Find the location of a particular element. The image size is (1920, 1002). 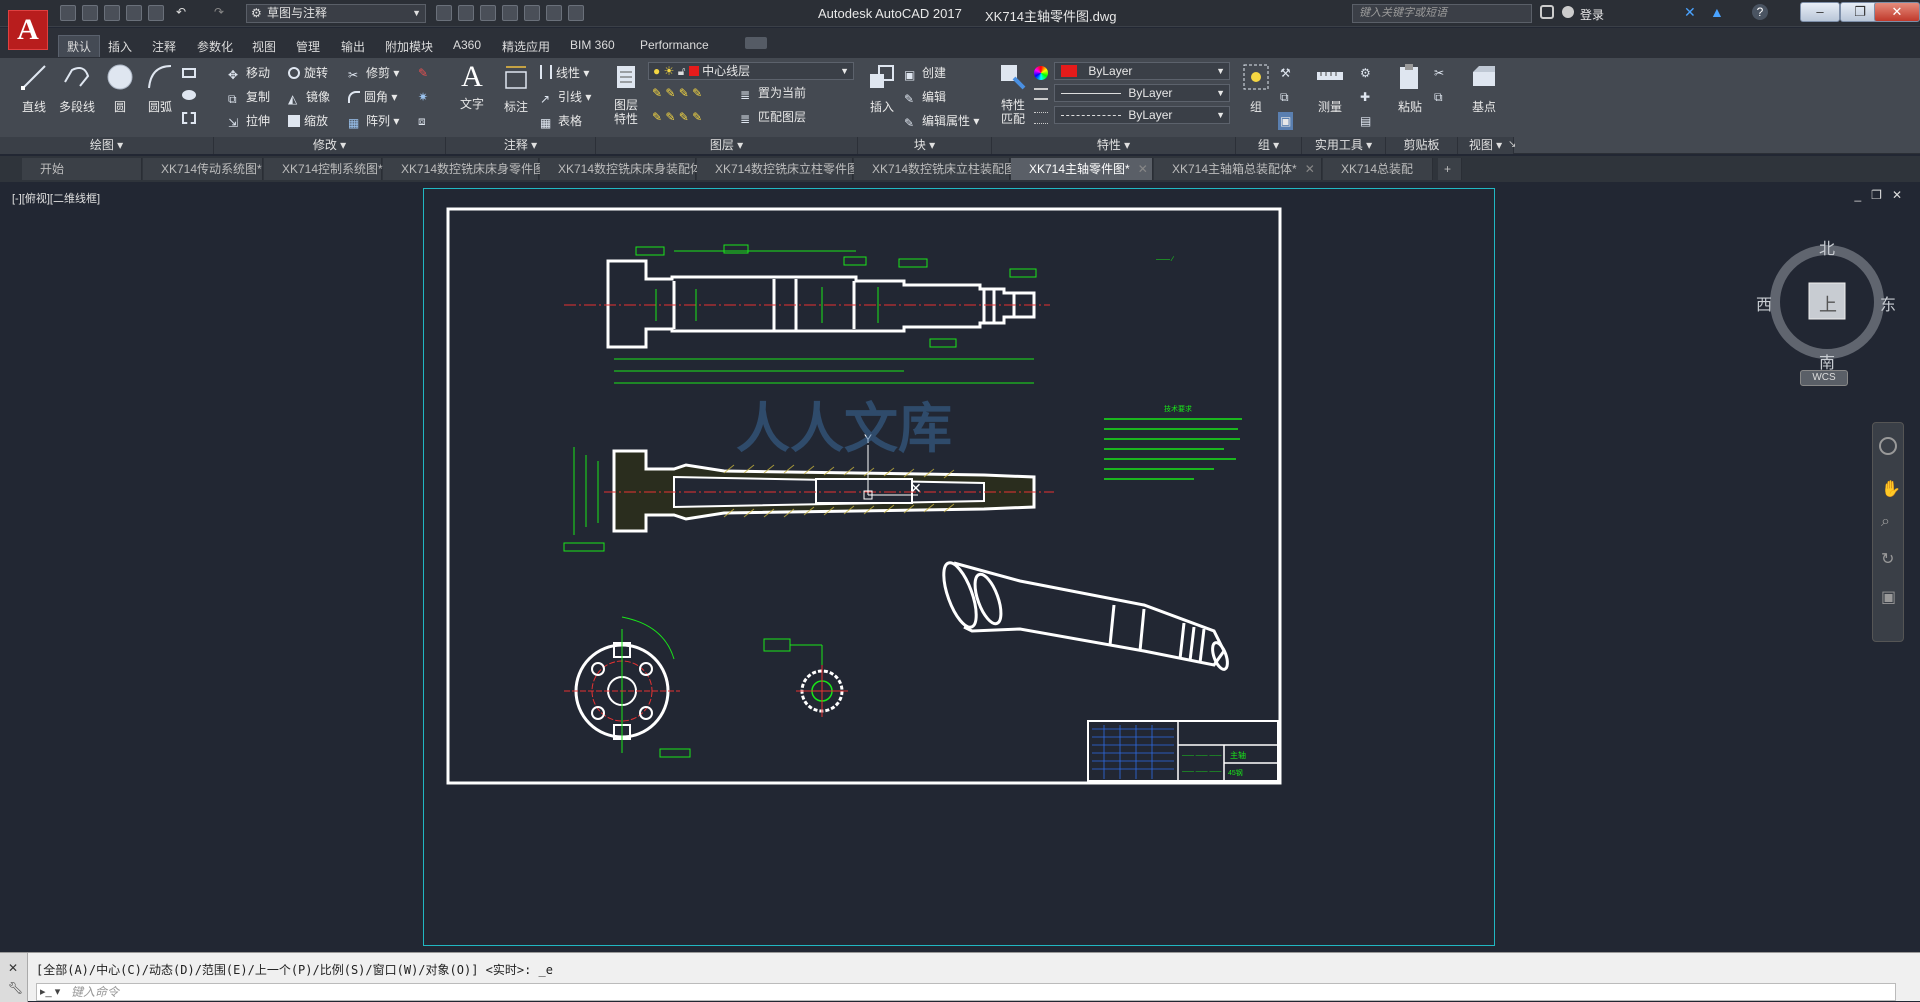

file-tab: XK714数控铣床立柱装配图*✕ is located at coordinates (946, 169).